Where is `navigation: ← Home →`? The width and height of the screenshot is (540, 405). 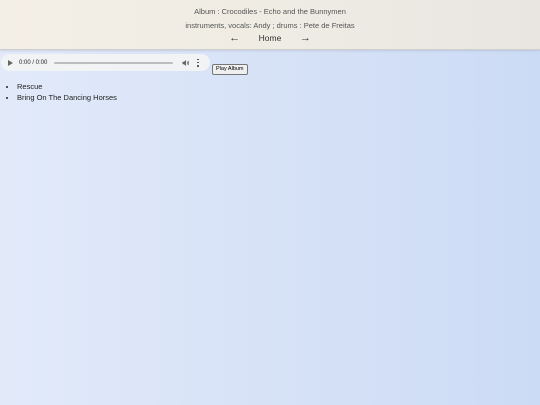 navigation: ← Home → is located at coordinates (270, 38).